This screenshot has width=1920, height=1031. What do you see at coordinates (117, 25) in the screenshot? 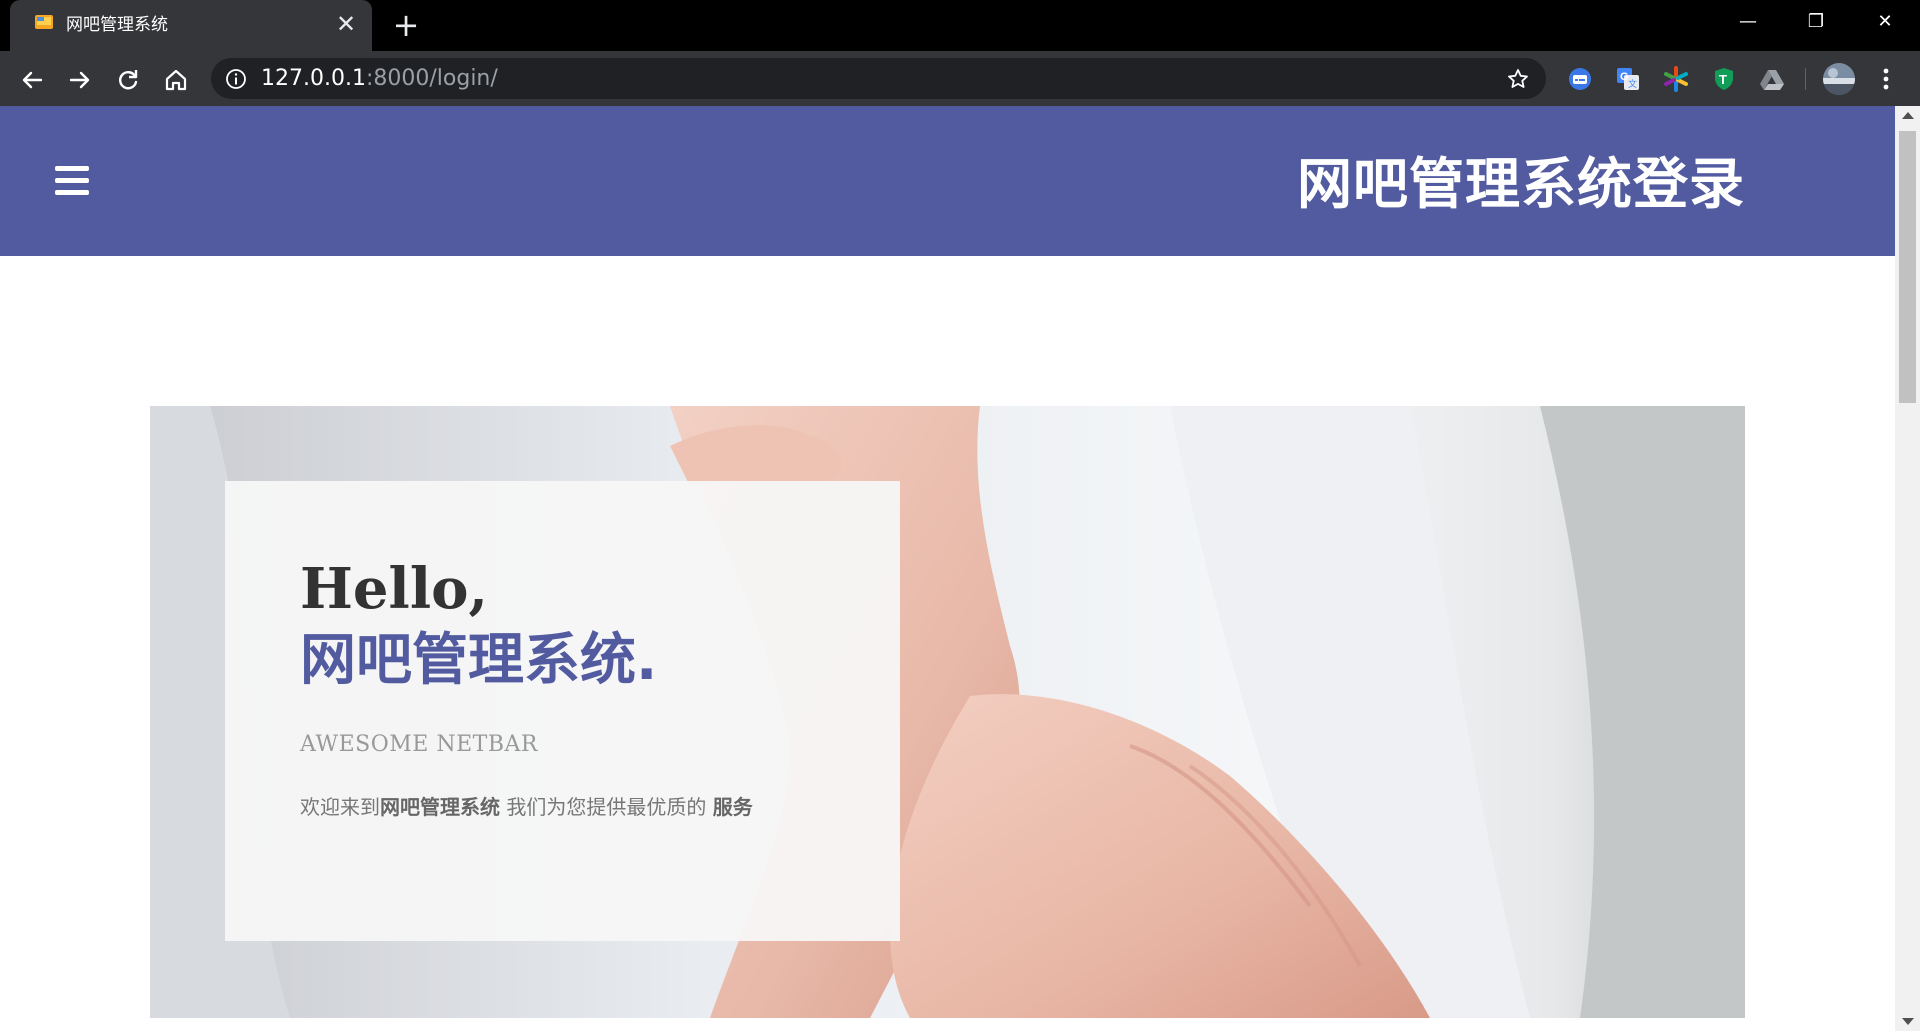
I see `tab-title: 网吧管理系统` at bounding box center [117, 25].